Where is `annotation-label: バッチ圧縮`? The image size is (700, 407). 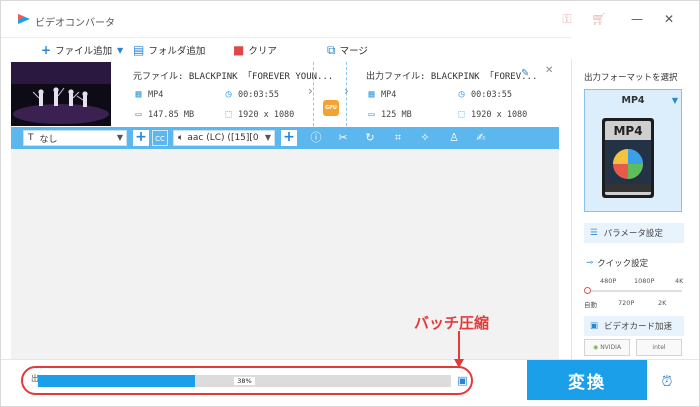
annotation-label: バッチ圧縮 is located at coordinates (452, 323).